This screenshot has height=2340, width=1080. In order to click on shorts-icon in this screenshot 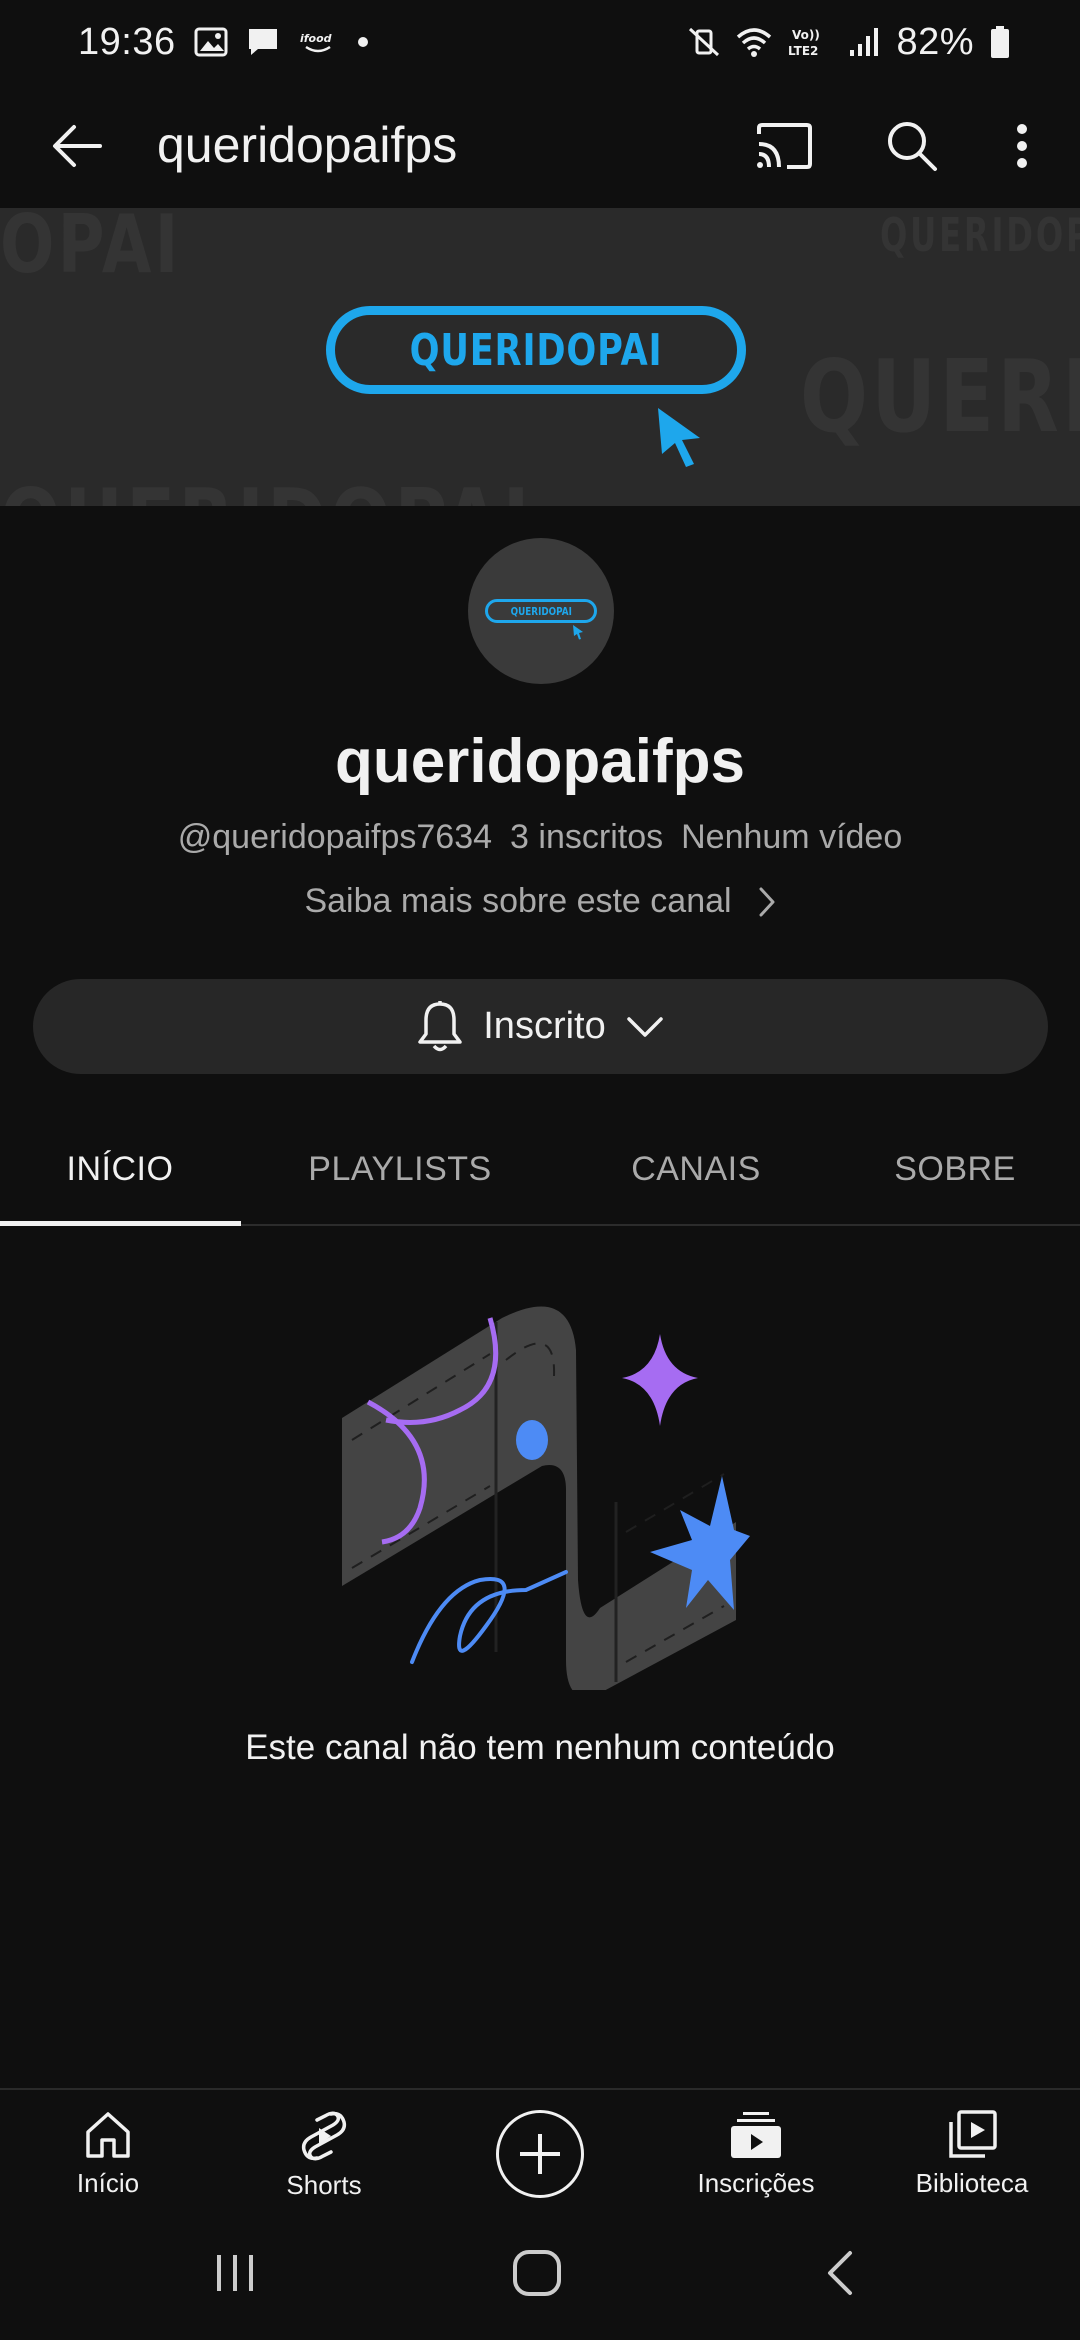, I will do `click(324, 2136)`.